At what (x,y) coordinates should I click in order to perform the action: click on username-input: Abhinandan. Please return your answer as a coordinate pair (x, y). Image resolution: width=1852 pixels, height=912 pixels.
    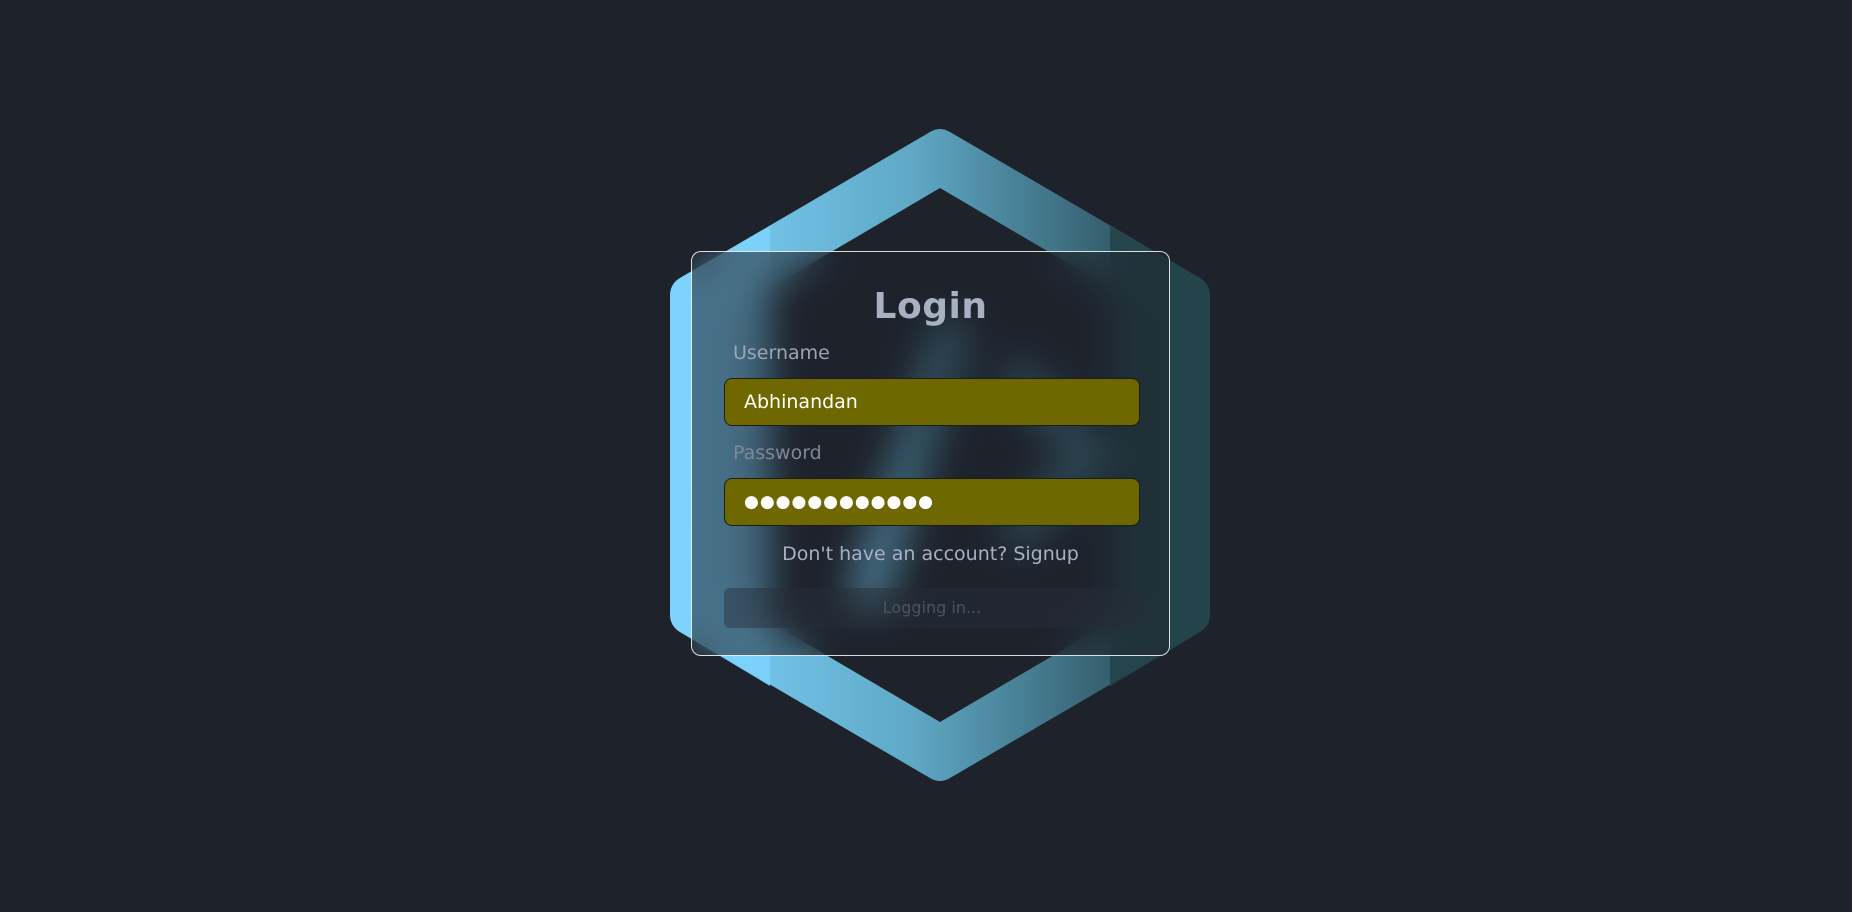
    Looking at the image, I should click on (932, 402).